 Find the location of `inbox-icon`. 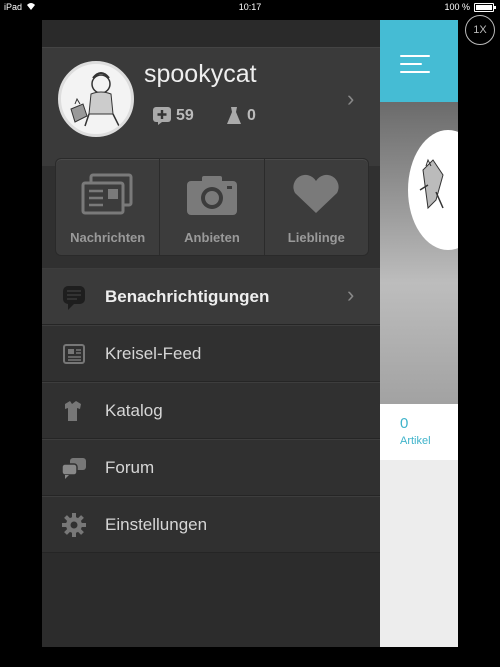

inbox-icon is located at coordinates (107, 194).